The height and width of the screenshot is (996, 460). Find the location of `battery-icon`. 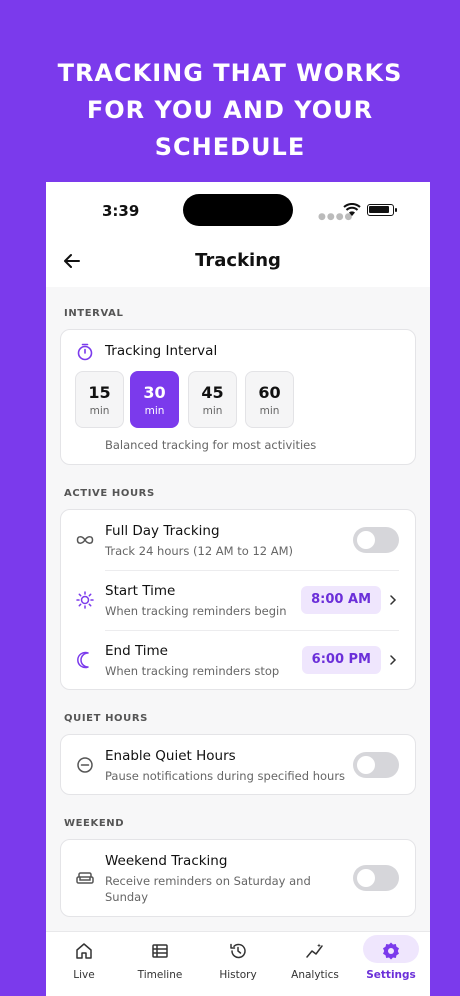

battery-icon is located at coordinates (382, 210).